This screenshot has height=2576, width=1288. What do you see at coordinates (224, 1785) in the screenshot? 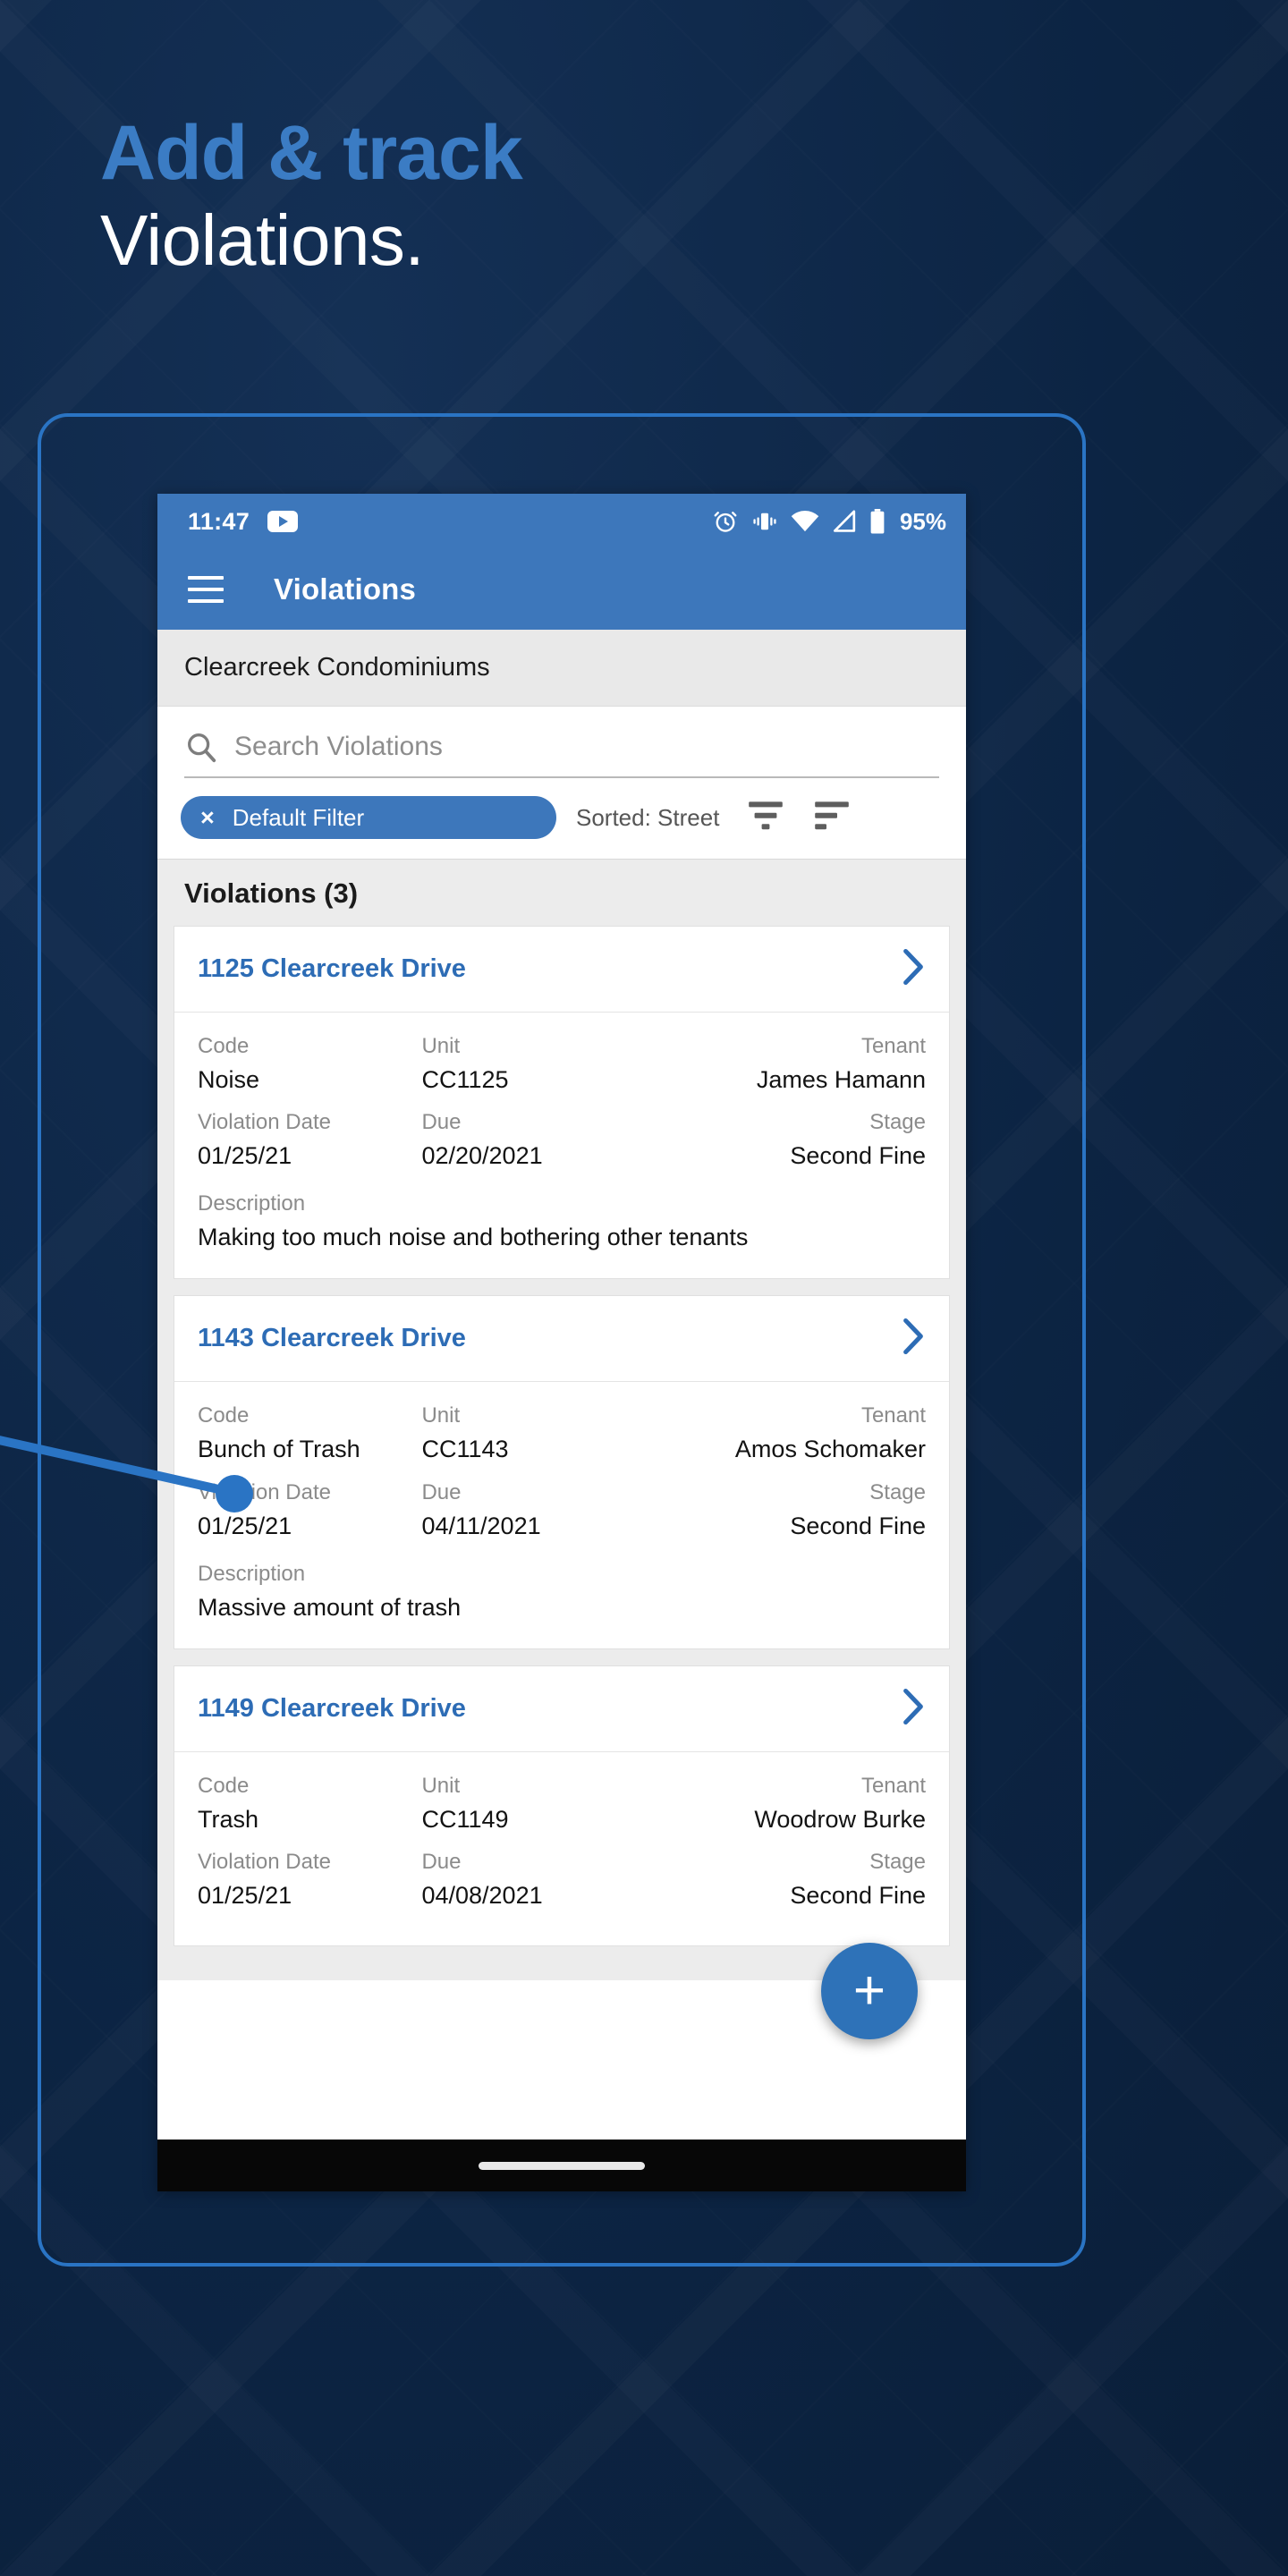
I see `field-label: Code` at bounding box center [224, 1785].